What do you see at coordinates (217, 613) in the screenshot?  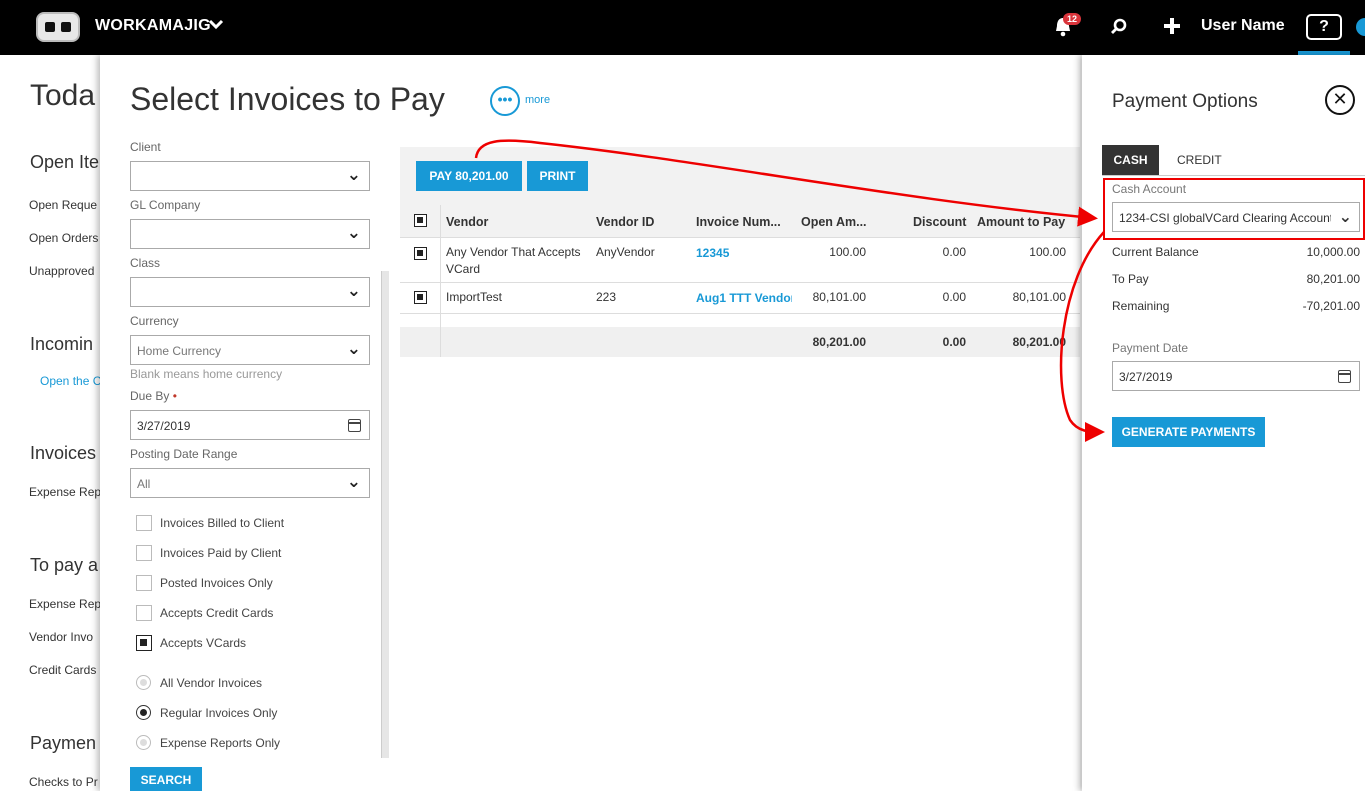 I see `checkbox-label: Accepts Credit Cards` at bounding box center [217, 613].